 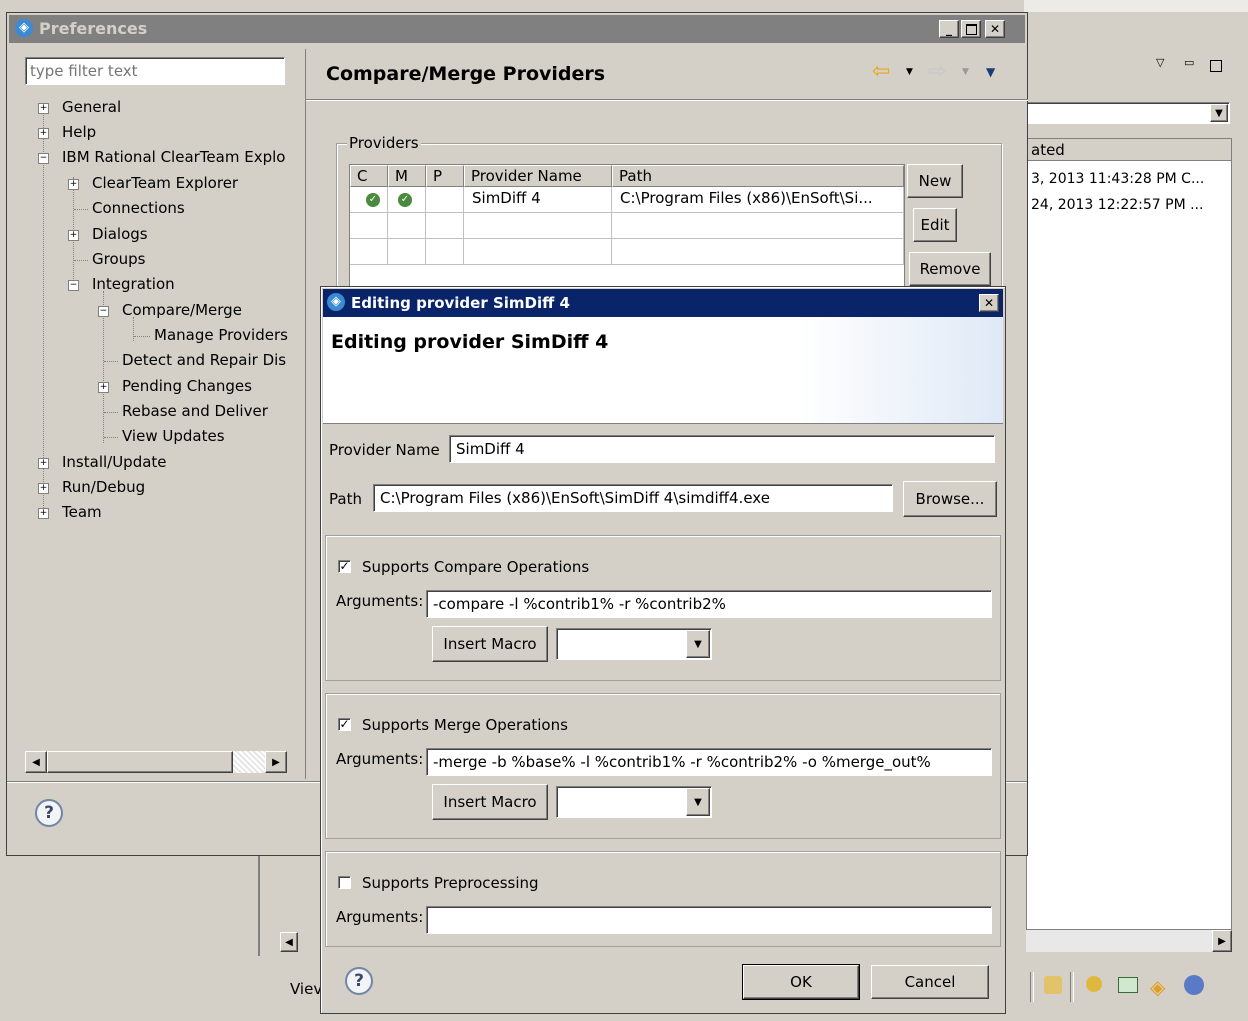 What do you see at coordinates (369, 176) in the screenshot?
I see `column-c: C` at bounding box center [369, 176].